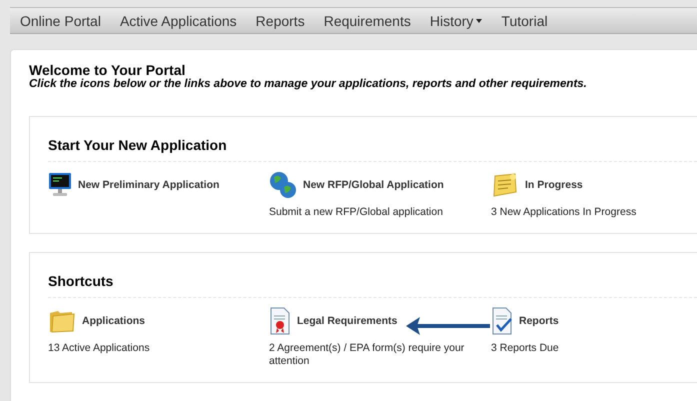 The width and height of the screenshot is (697, 401). What do you see at coordinates (99, 348) in the screenshot?
I see `item-description: 13 Active Applications` at bounding box center [99, 348].